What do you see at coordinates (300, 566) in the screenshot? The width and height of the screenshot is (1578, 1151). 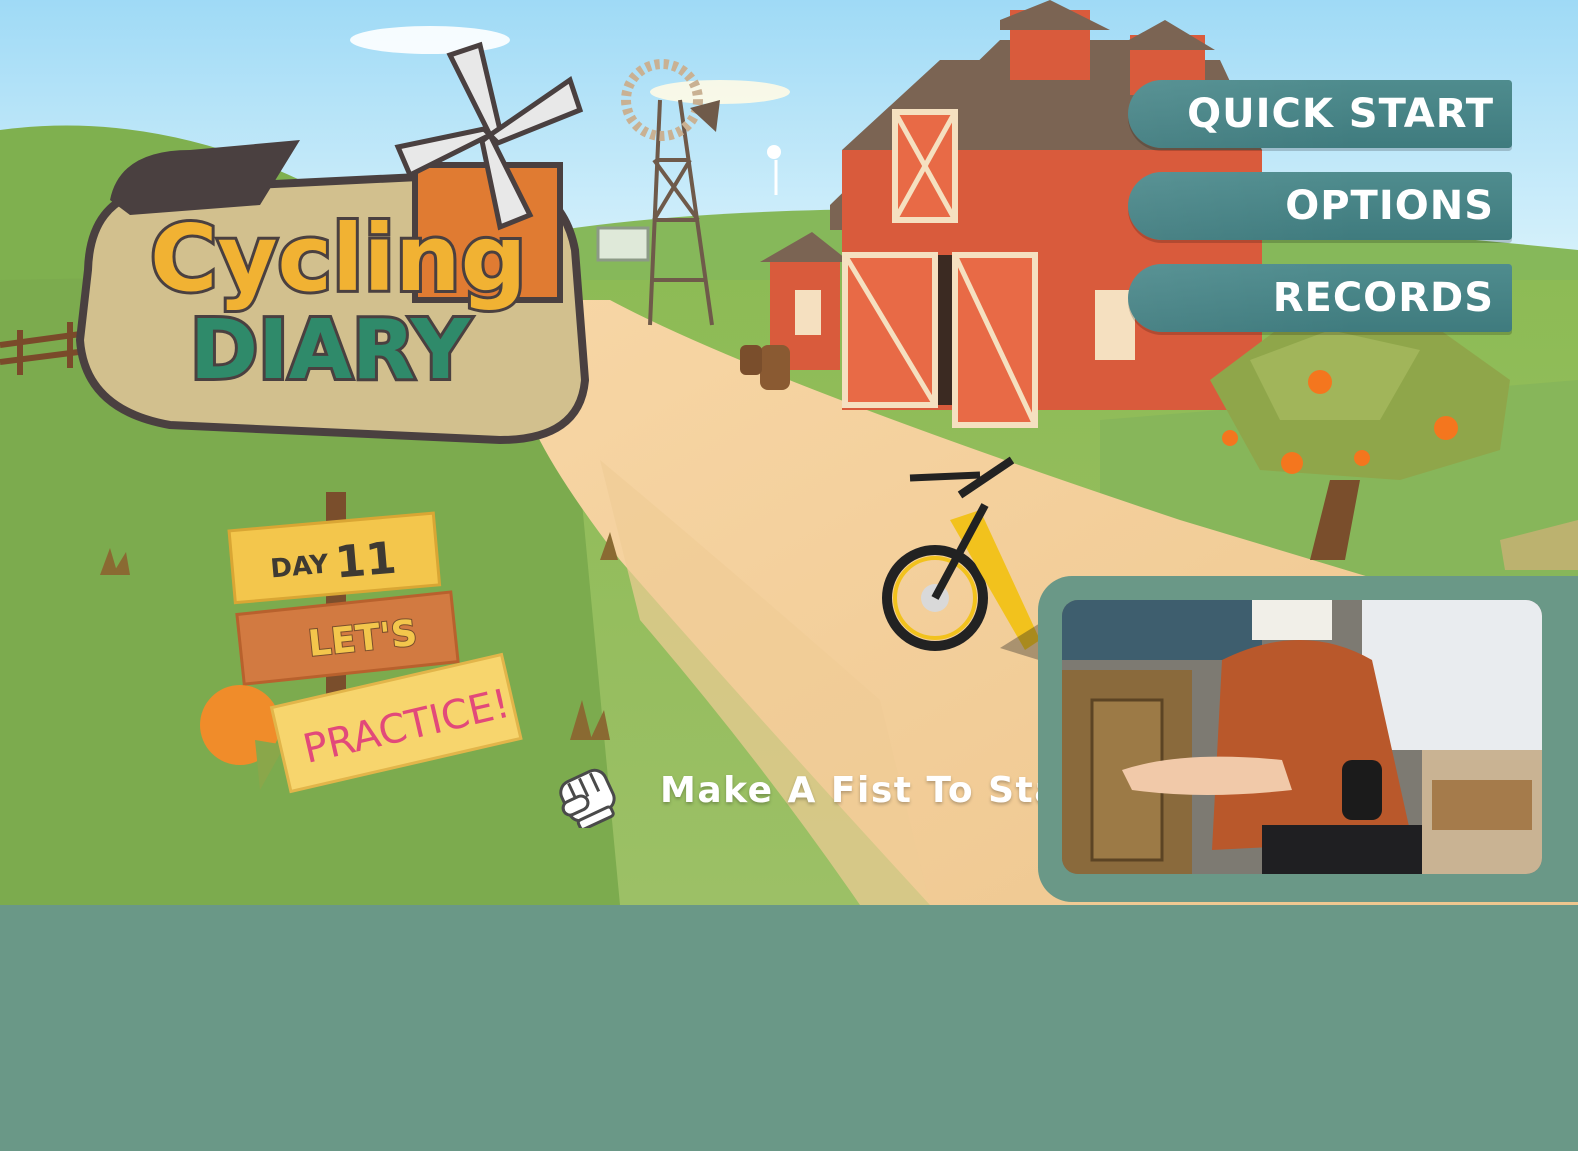 I see `sign-day-label: DAY` at bounding box center [300, 566].